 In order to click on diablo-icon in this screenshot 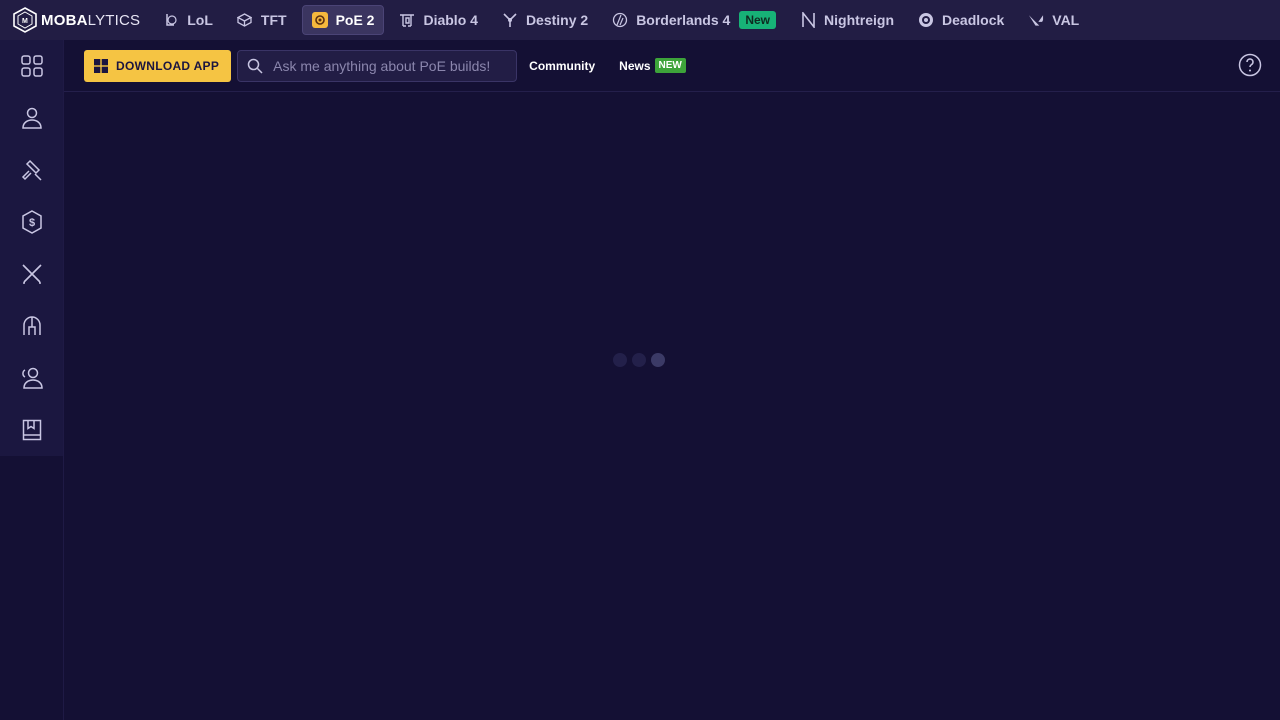, I will do `click(407, 20)`.